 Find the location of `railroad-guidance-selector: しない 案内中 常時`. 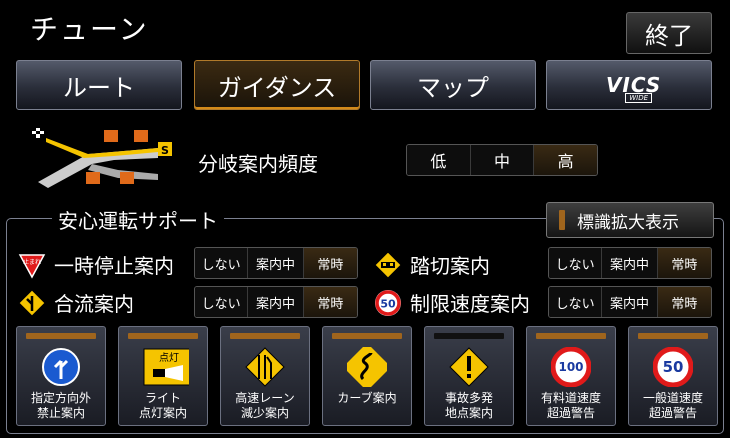

railroad-guidance-selector: しない 案内中 常時 is located at coordinates (630, 263).